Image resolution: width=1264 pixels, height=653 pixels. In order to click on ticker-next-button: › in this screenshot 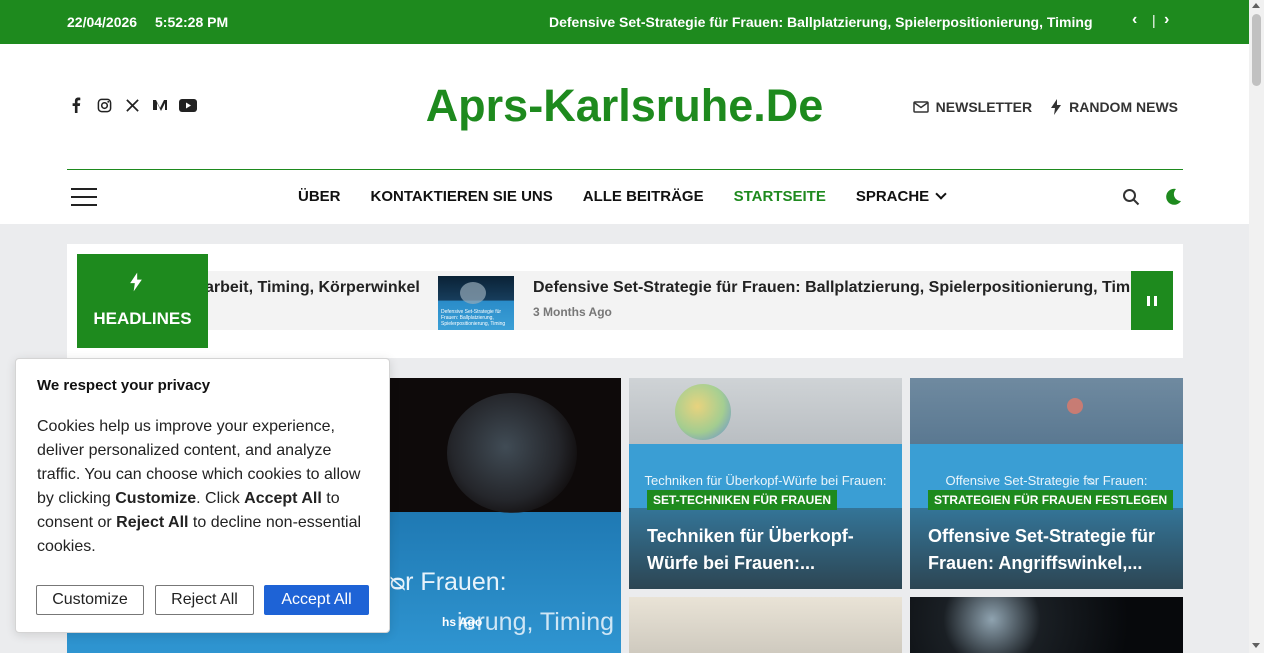, I will do `click(1166, 20)`.